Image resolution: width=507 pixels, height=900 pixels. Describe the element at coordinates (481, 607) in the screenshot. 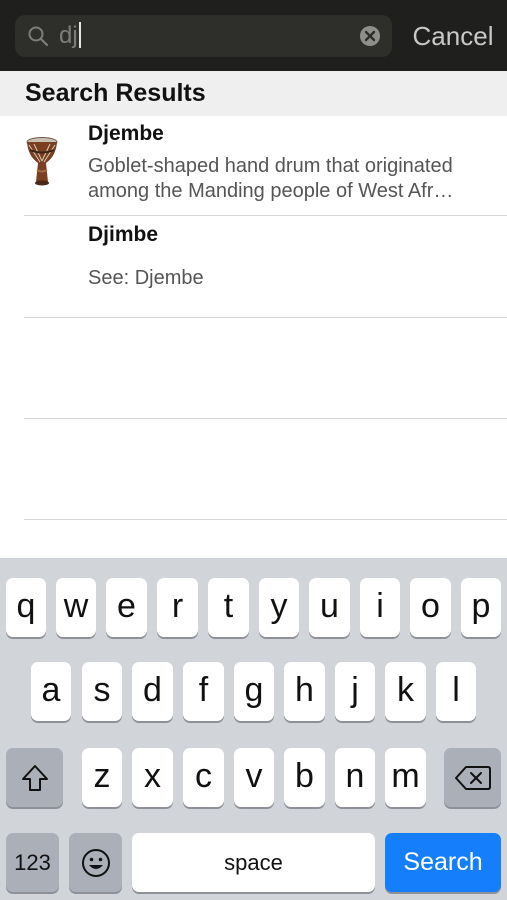

I see `key-p: p` at that location.